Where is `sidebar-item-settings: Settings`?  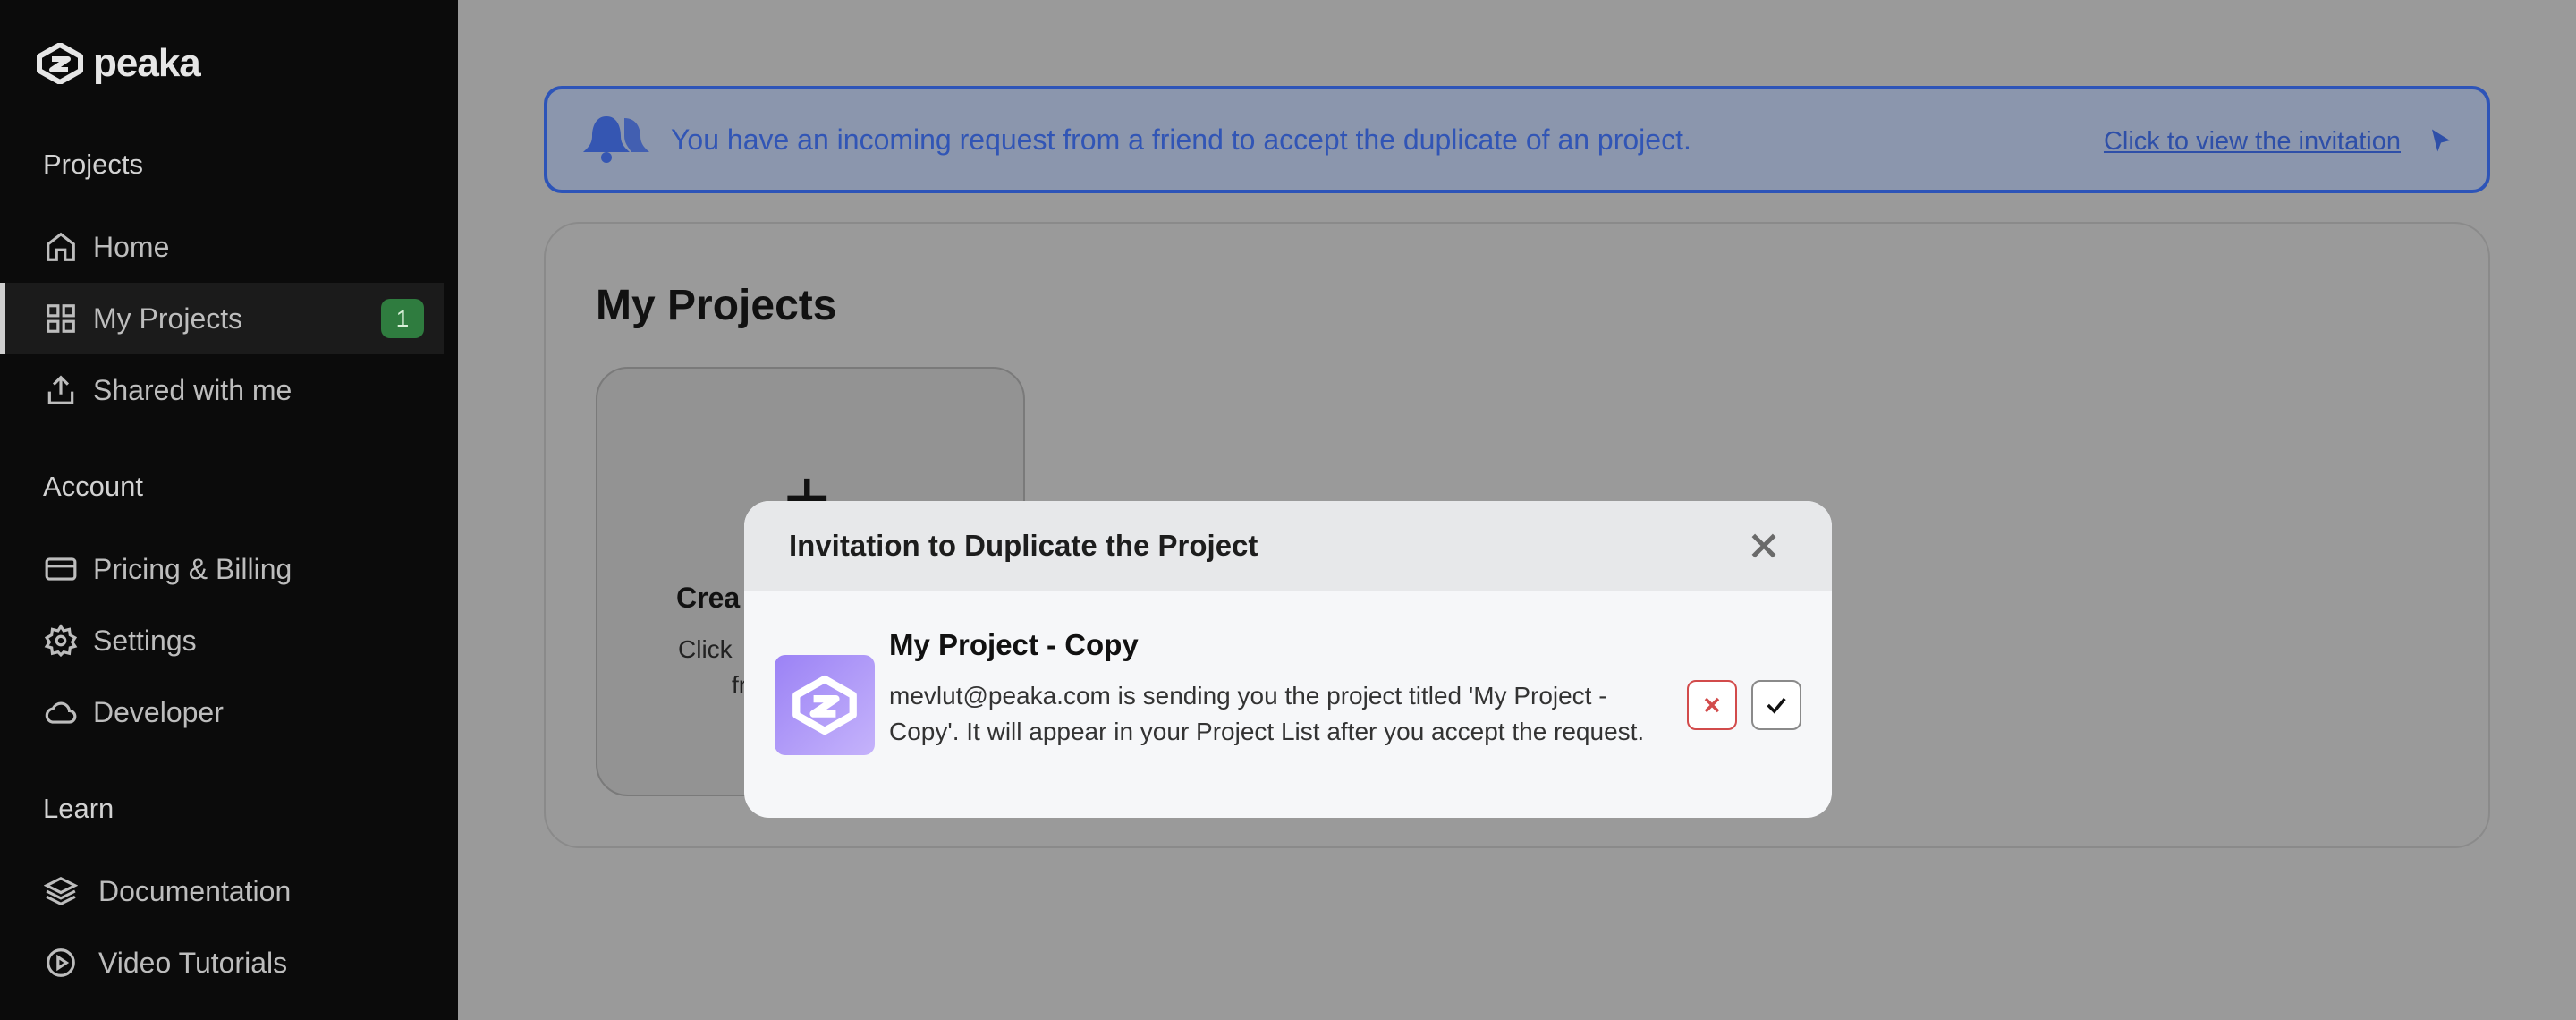
sidebar-item-settings: Settings is located at coordinates (222, 640).